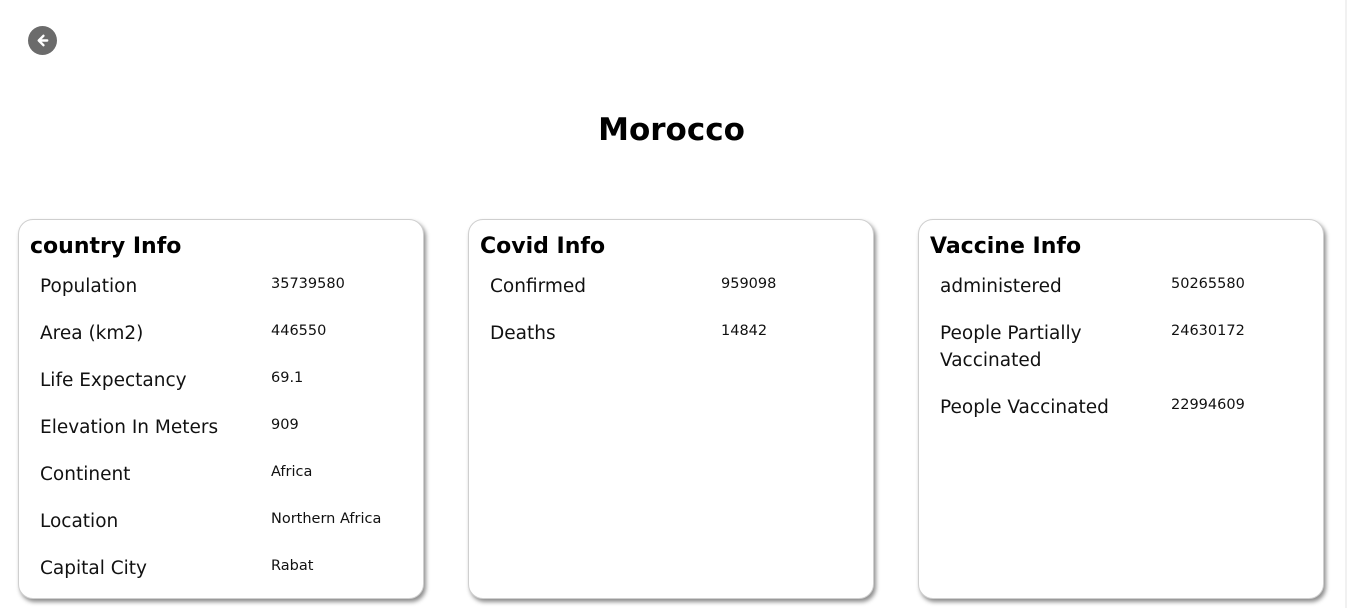  Describe the element at coordinates (326, 519) in the screenshot. I see `info-value: Northern Africa` at that location.